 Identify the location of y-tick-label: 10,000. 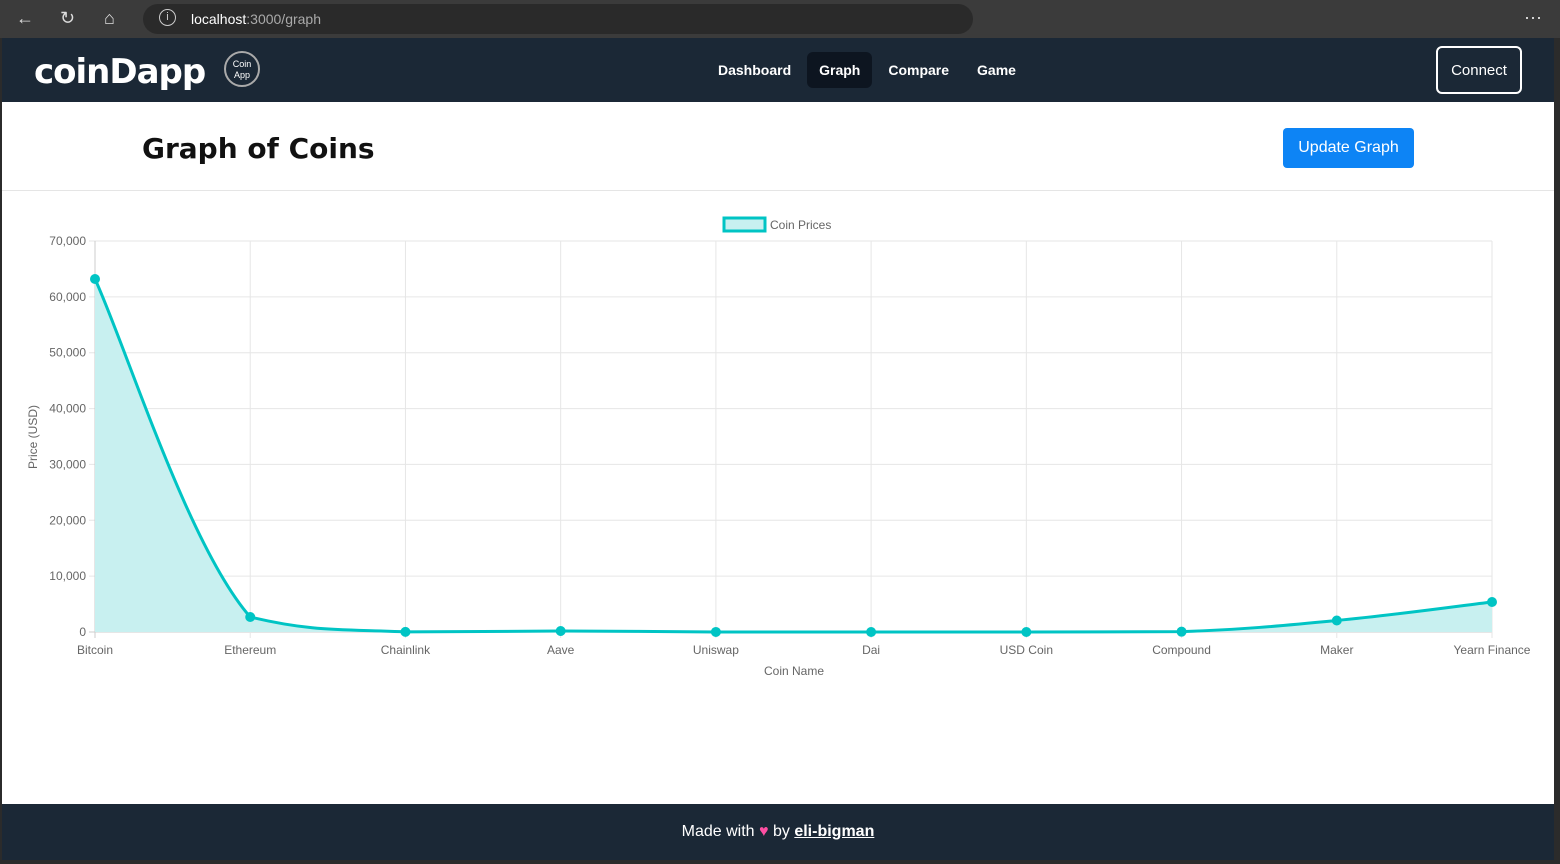
(67, 576).